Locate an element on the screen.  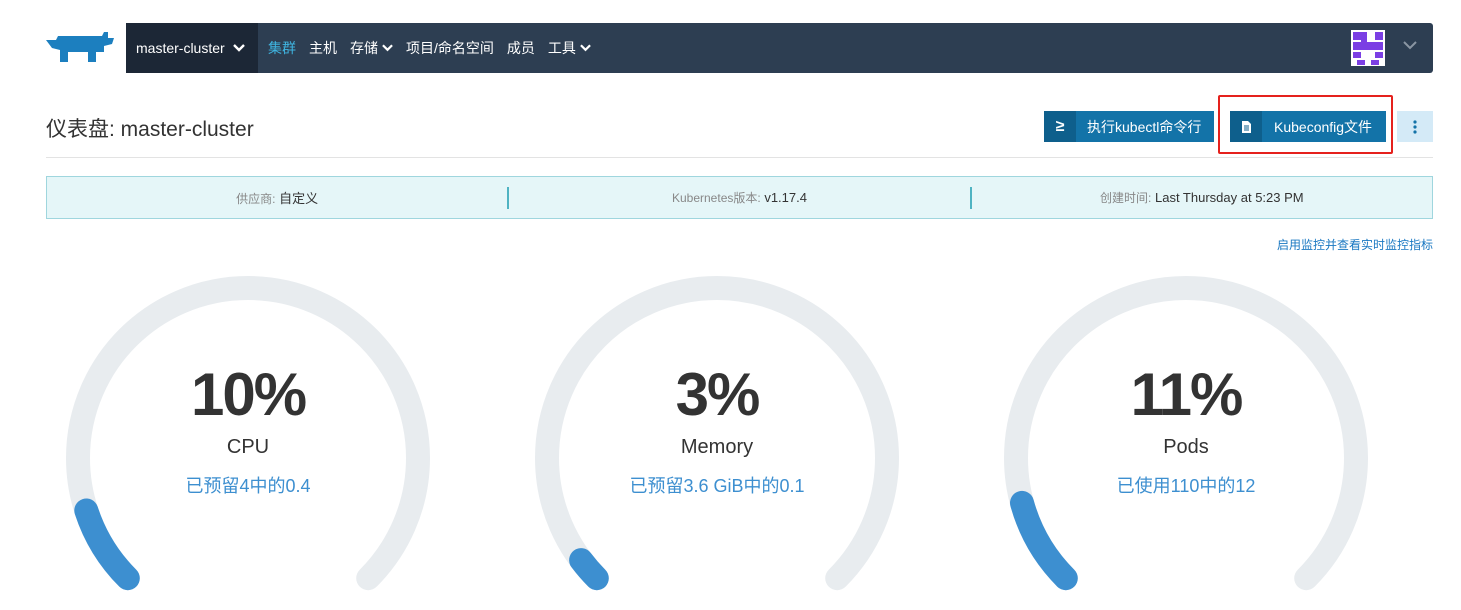
nav-item-label: 成员 is located at coordinates (520, 48).